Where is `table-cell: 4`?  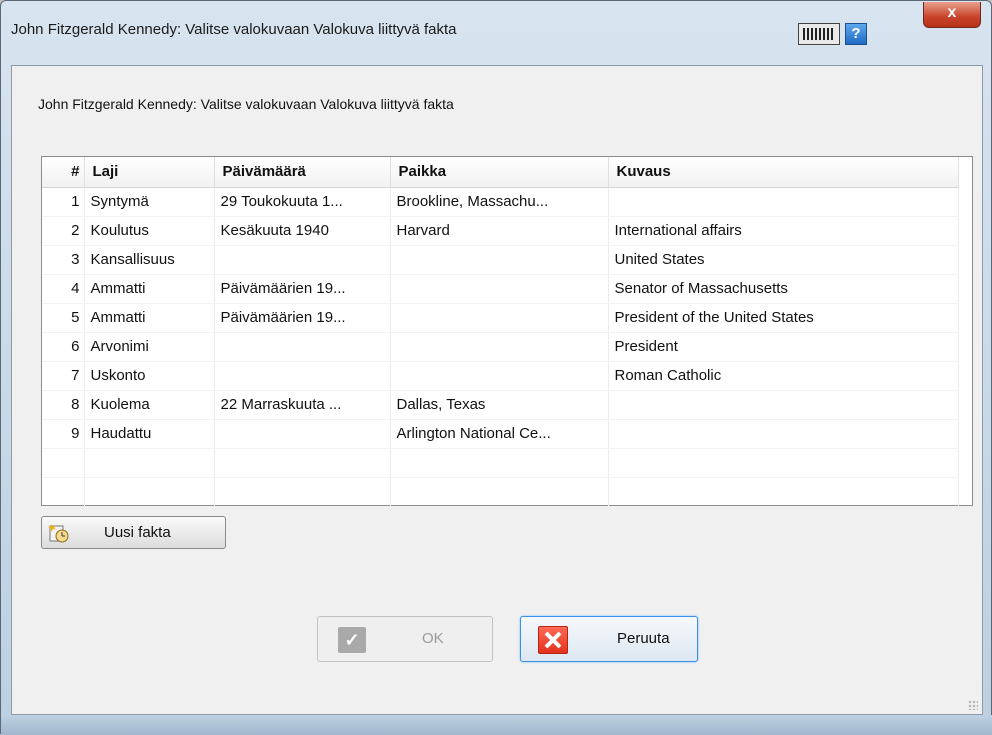
table-cell: 4 is located at coordinates (63, 289).